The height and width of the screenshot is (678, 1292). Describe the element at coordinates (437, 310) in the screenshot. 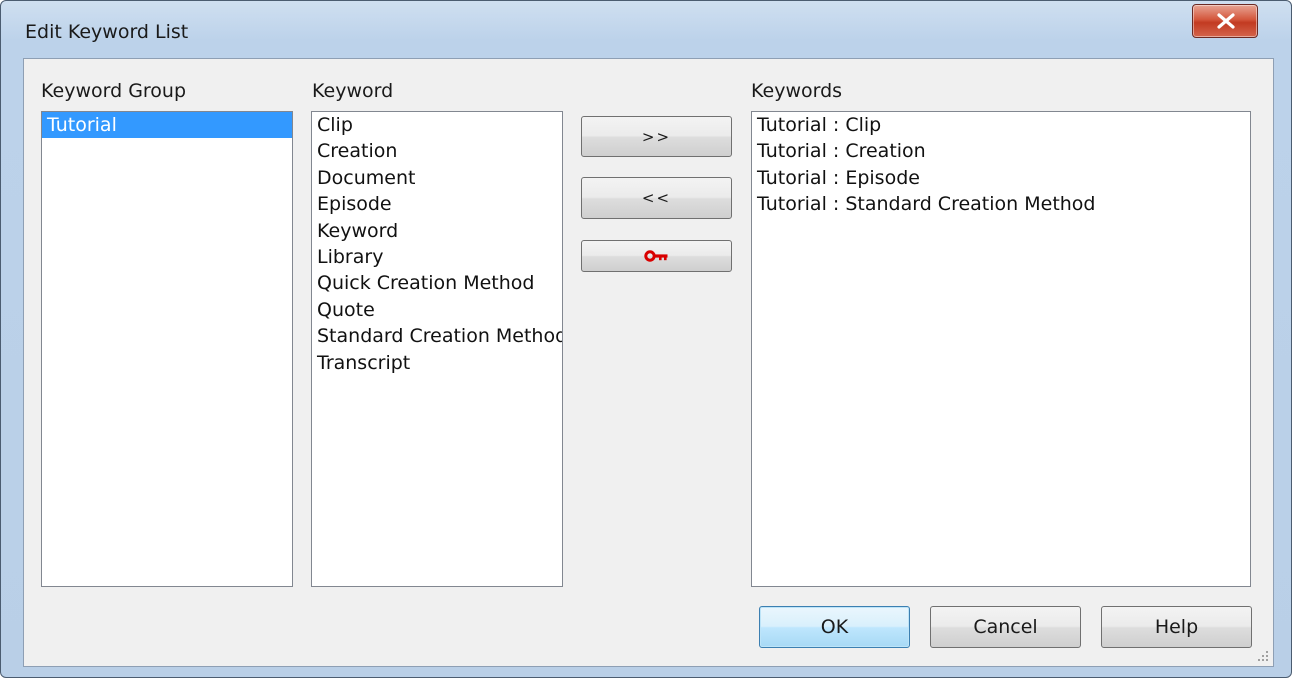

I see `keyword-item: Quote` at that location.